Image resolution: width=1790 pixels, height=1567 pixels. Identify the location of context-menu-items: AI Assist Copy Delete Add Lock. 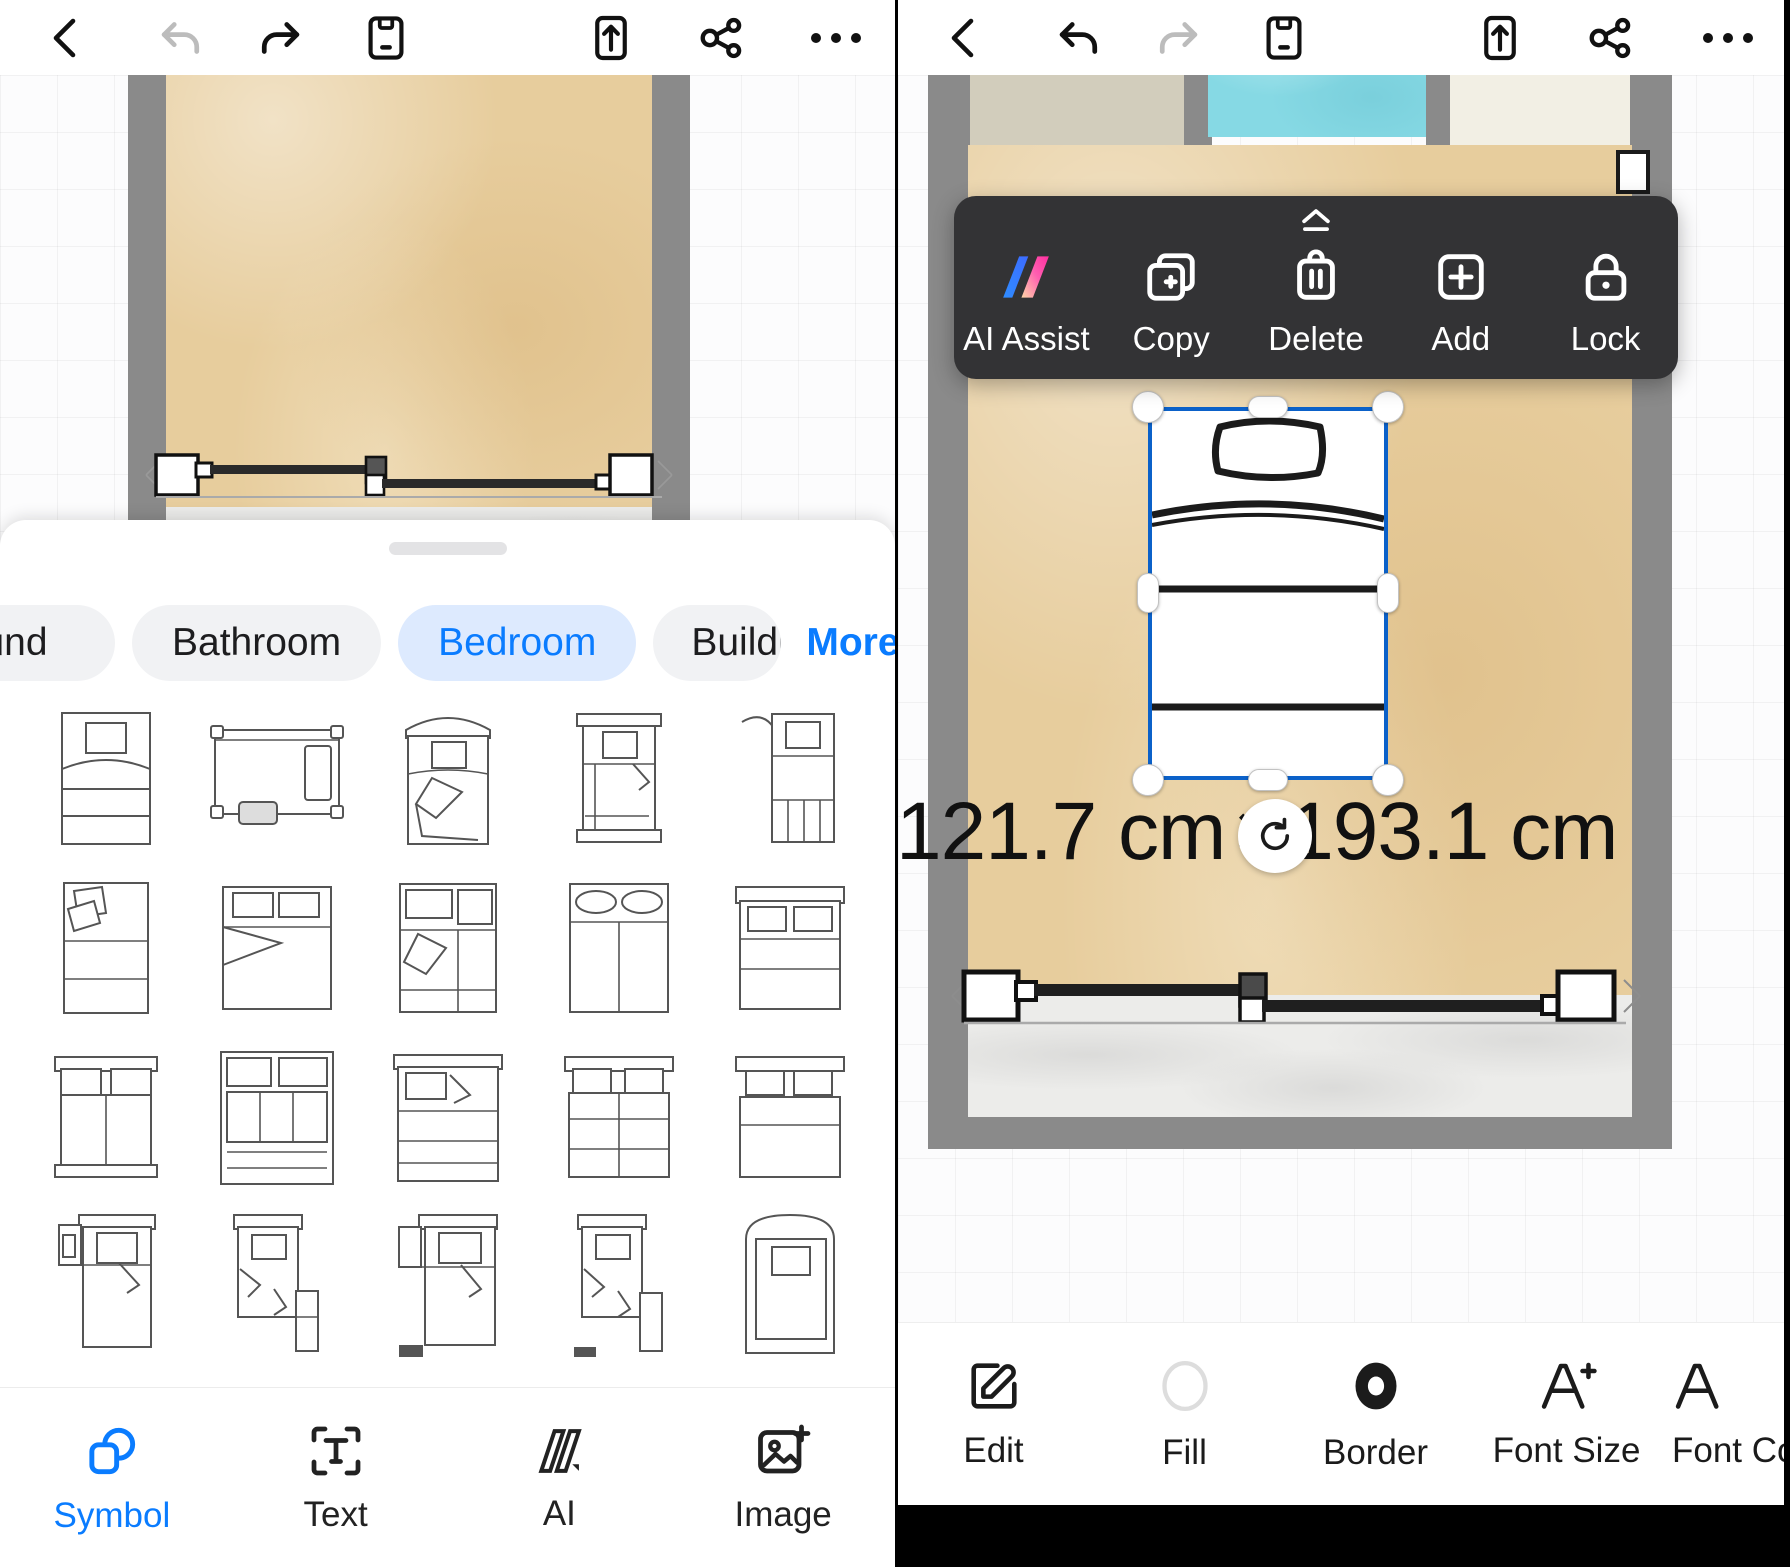
(1316, 303).